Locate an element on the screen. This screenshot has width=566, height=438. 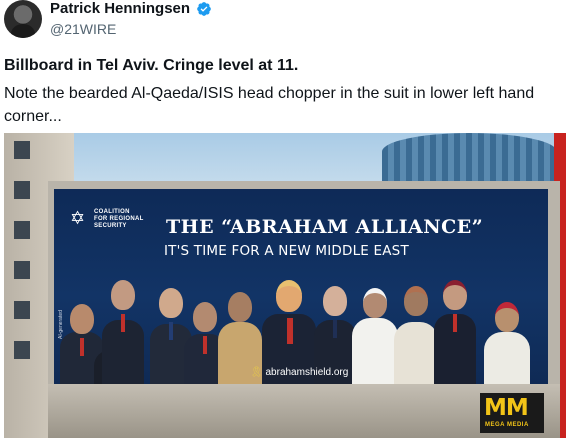
verified-icon is located at coordinates (204, 9).